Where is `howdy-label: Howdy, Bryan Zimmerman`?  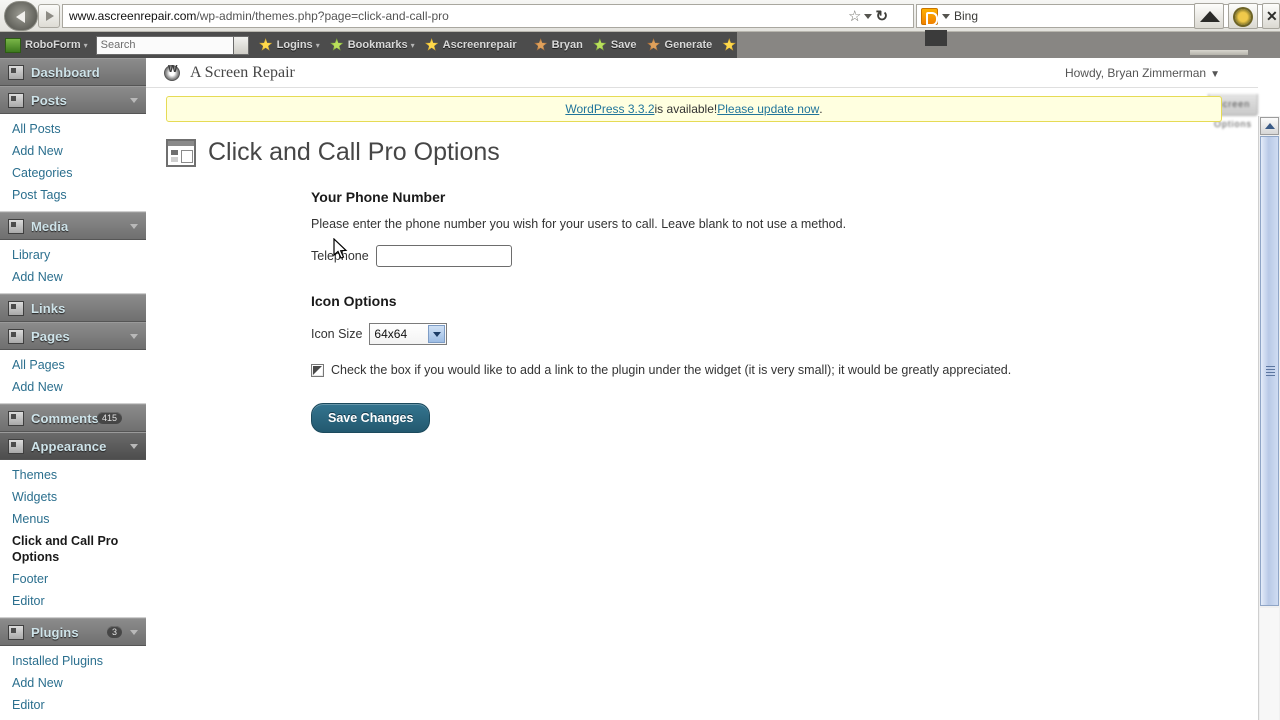
howdy-label: Howdy, Bryan Zimmerman is located at coordinates (1135, 72).